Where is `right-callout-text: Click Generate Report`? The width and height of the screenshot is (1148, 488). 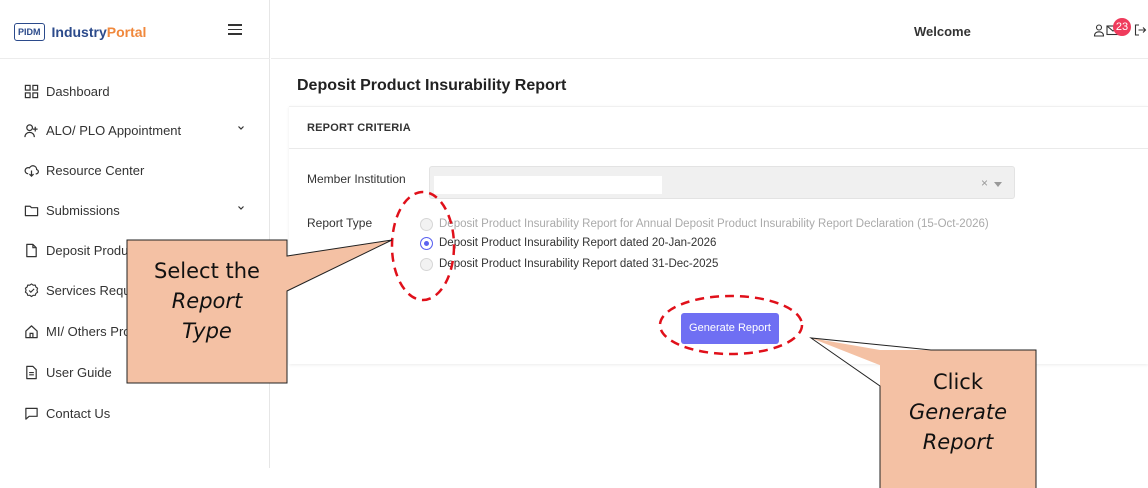
right-callout-text: Click Generate Report is located at coordinates (958, 412).